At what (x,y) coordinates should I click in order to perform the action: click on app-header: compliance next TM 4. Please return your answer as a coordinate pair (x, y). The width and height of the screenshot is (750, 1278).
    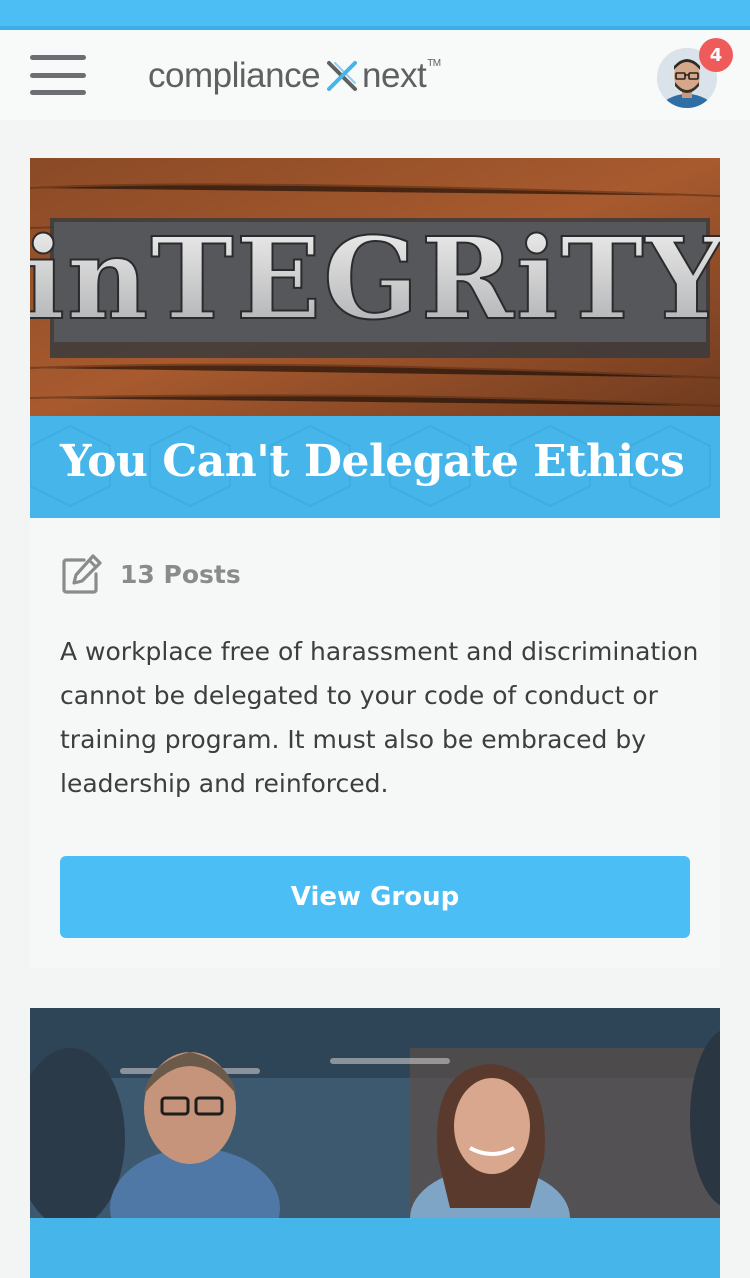
    Looking at the image, I should click on (375, 75).